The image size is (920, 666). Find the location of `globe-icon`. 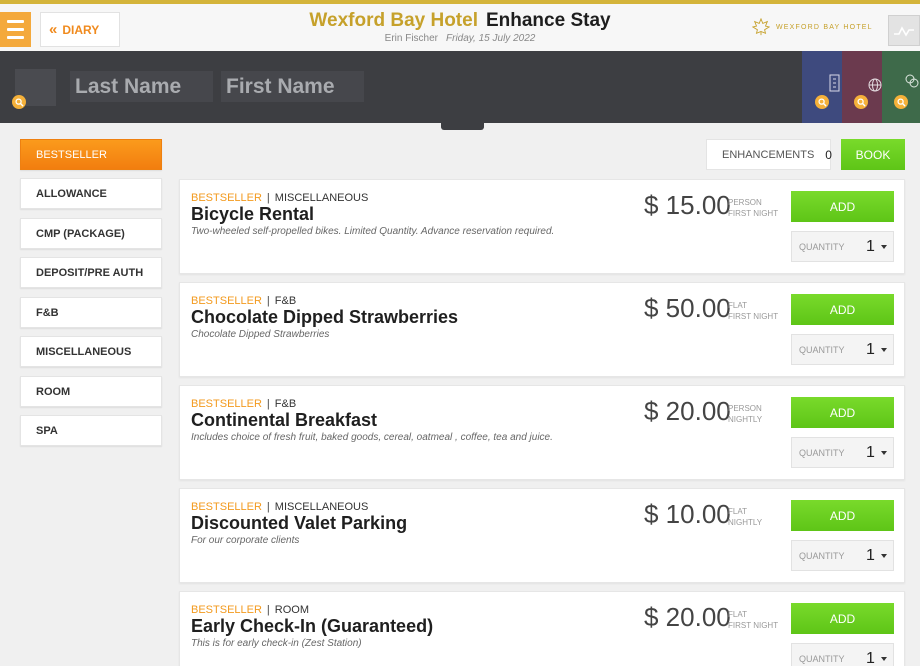

globe-icon is located at coordinates (875, 85).